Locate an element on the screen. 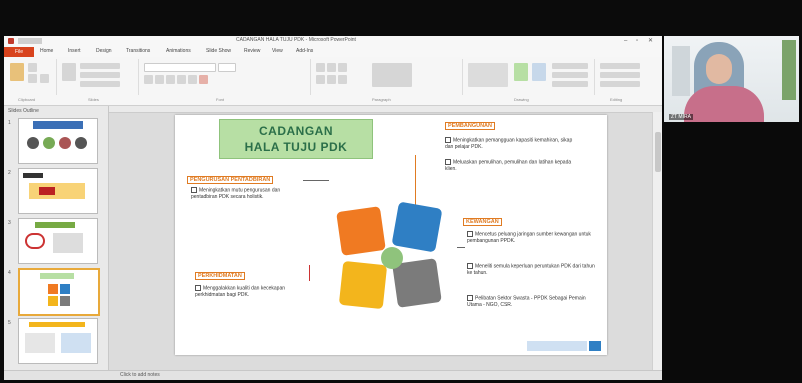  slides-pane: Slides Outline 1 2 3 4 5 is located at coordinates (56, 238).